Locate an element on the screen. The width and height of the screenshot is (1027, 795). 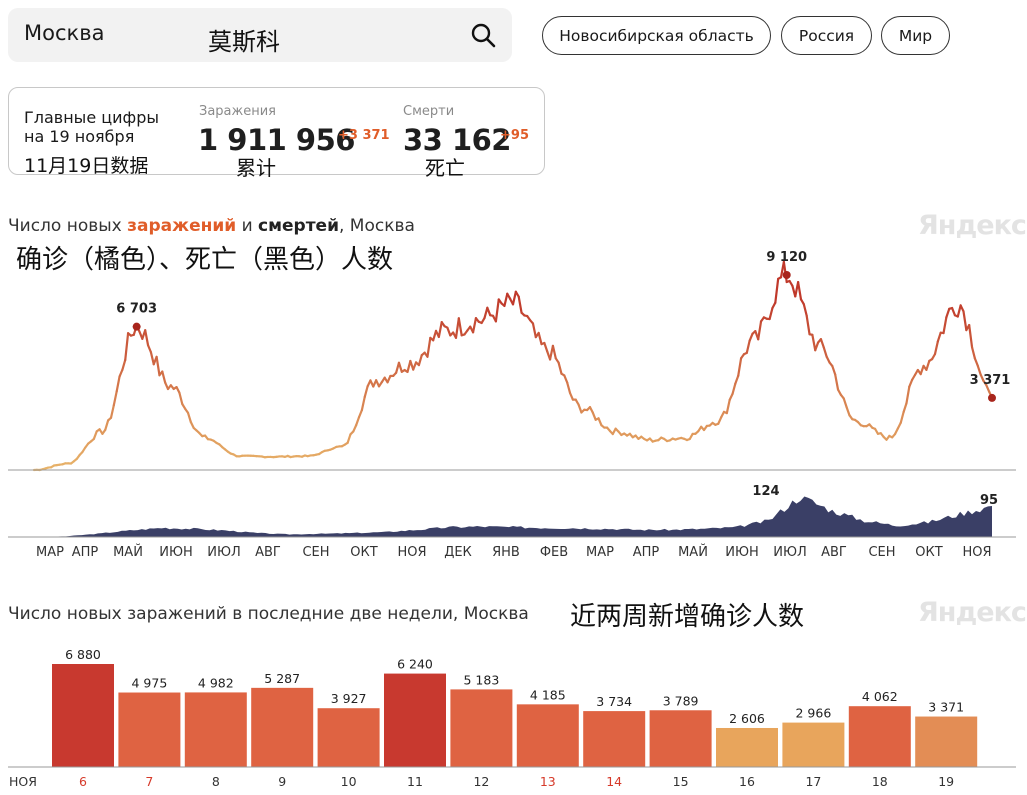
deaths-area is located at coordinates (513, 516).